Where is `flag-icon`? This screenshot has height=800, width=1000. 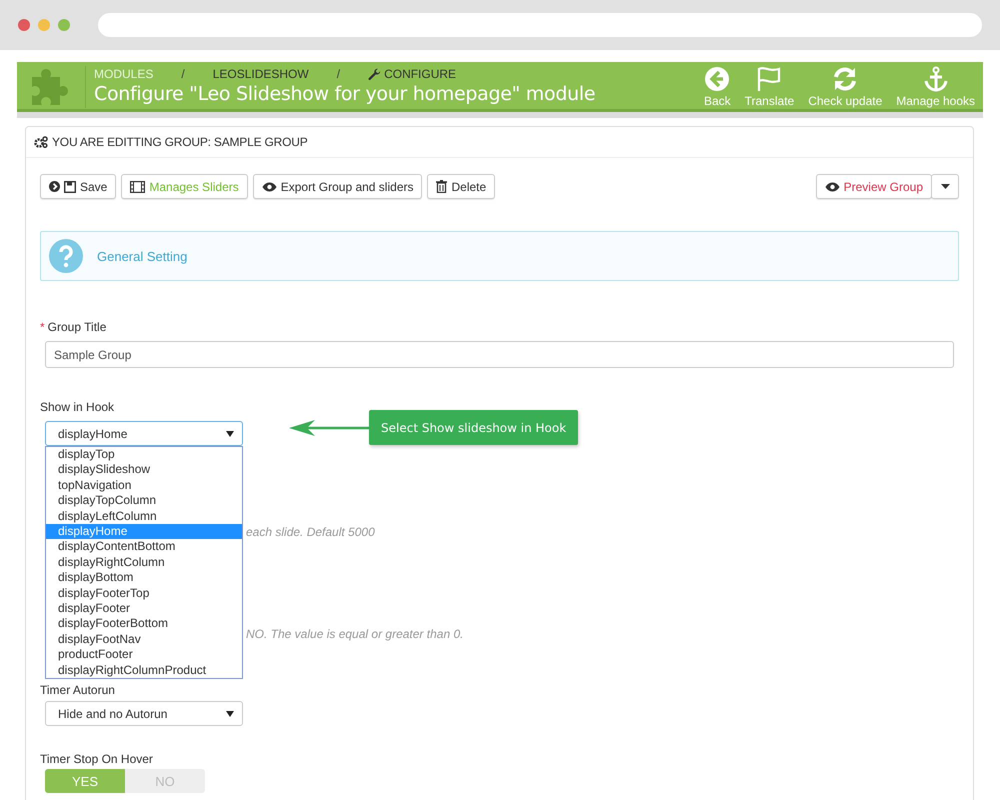
flag-icon is located at coordinates (769, 79).